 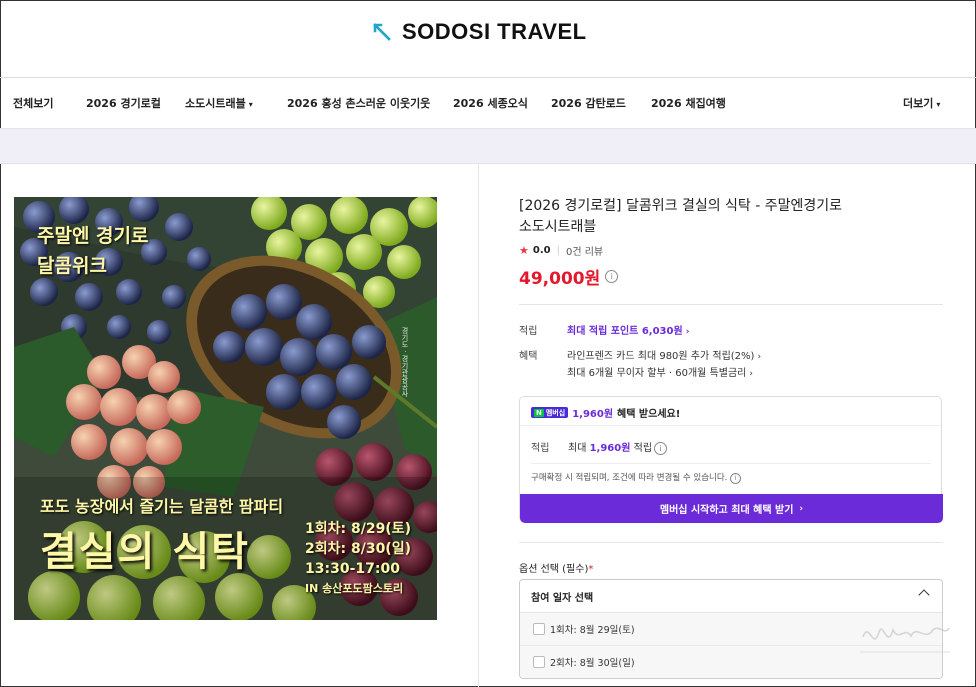 I want to click on nav-item-sodosi-travel: 소도시트래블 ▾, so click(x=219, y=103).